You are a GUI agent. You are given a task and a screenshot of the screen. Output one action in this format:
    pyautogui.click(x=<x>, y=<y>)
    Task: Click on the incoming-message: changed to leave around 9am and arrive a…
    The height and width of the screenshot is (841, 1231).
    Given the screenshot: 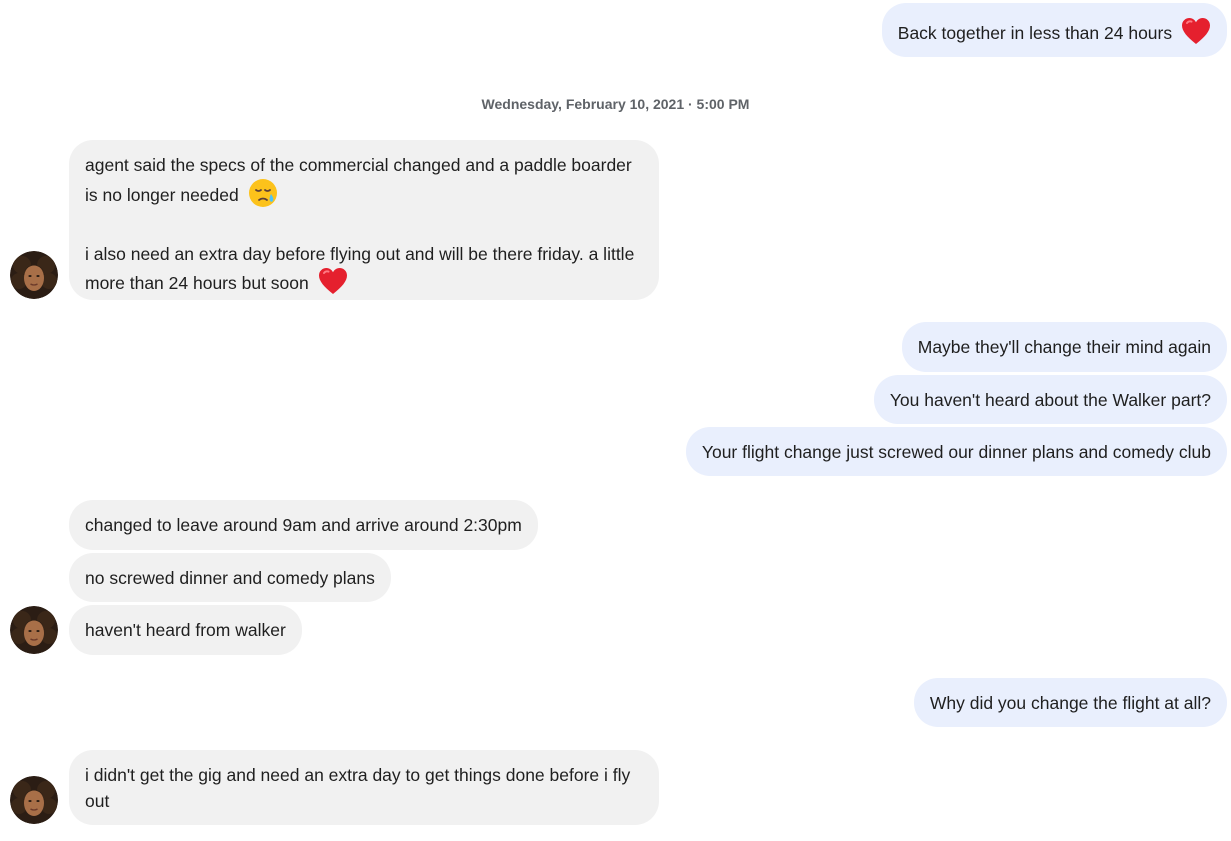 What is the action you would take?
    pyautogui.click(x=303, y=525)
    